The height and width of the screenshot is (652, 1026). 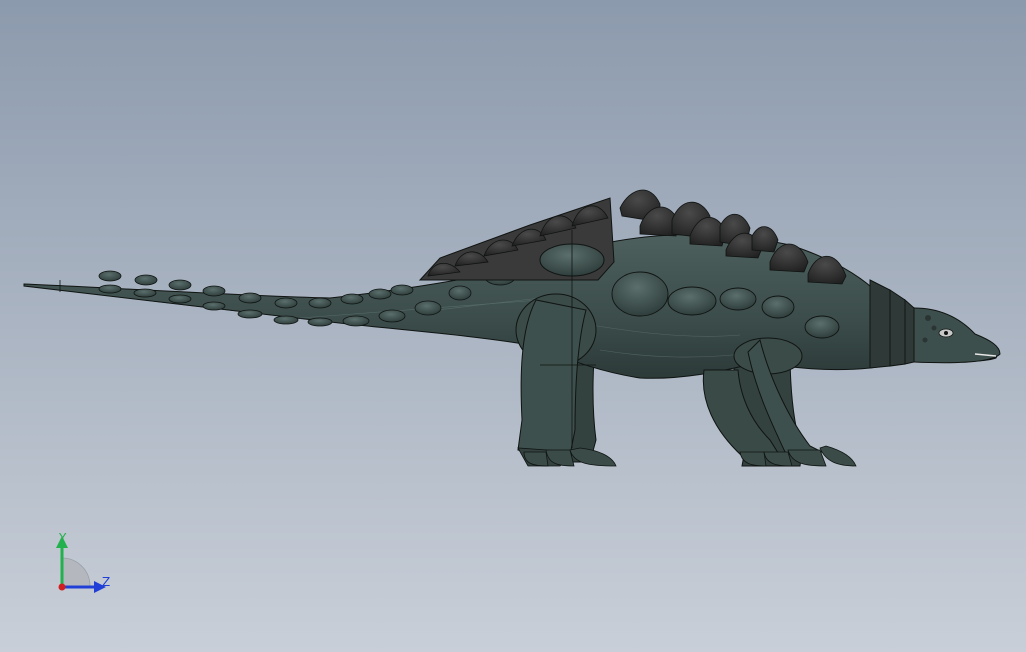 What do you see at coordinates (63, 538) in the screenshot?
I see `y-axis-label: Y` at bounding box center [63, 538].